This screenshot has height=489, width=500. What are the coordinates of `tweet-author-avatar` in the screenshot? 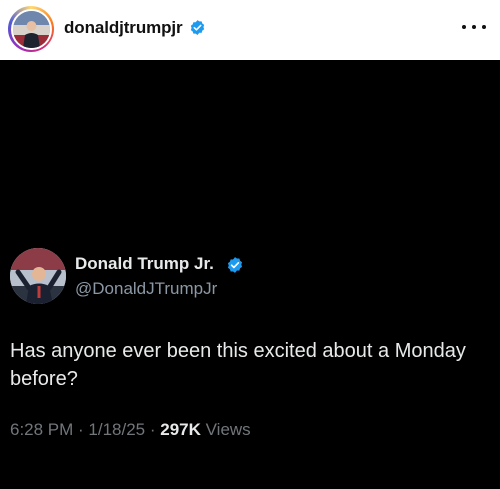 It's located at (38, 276).